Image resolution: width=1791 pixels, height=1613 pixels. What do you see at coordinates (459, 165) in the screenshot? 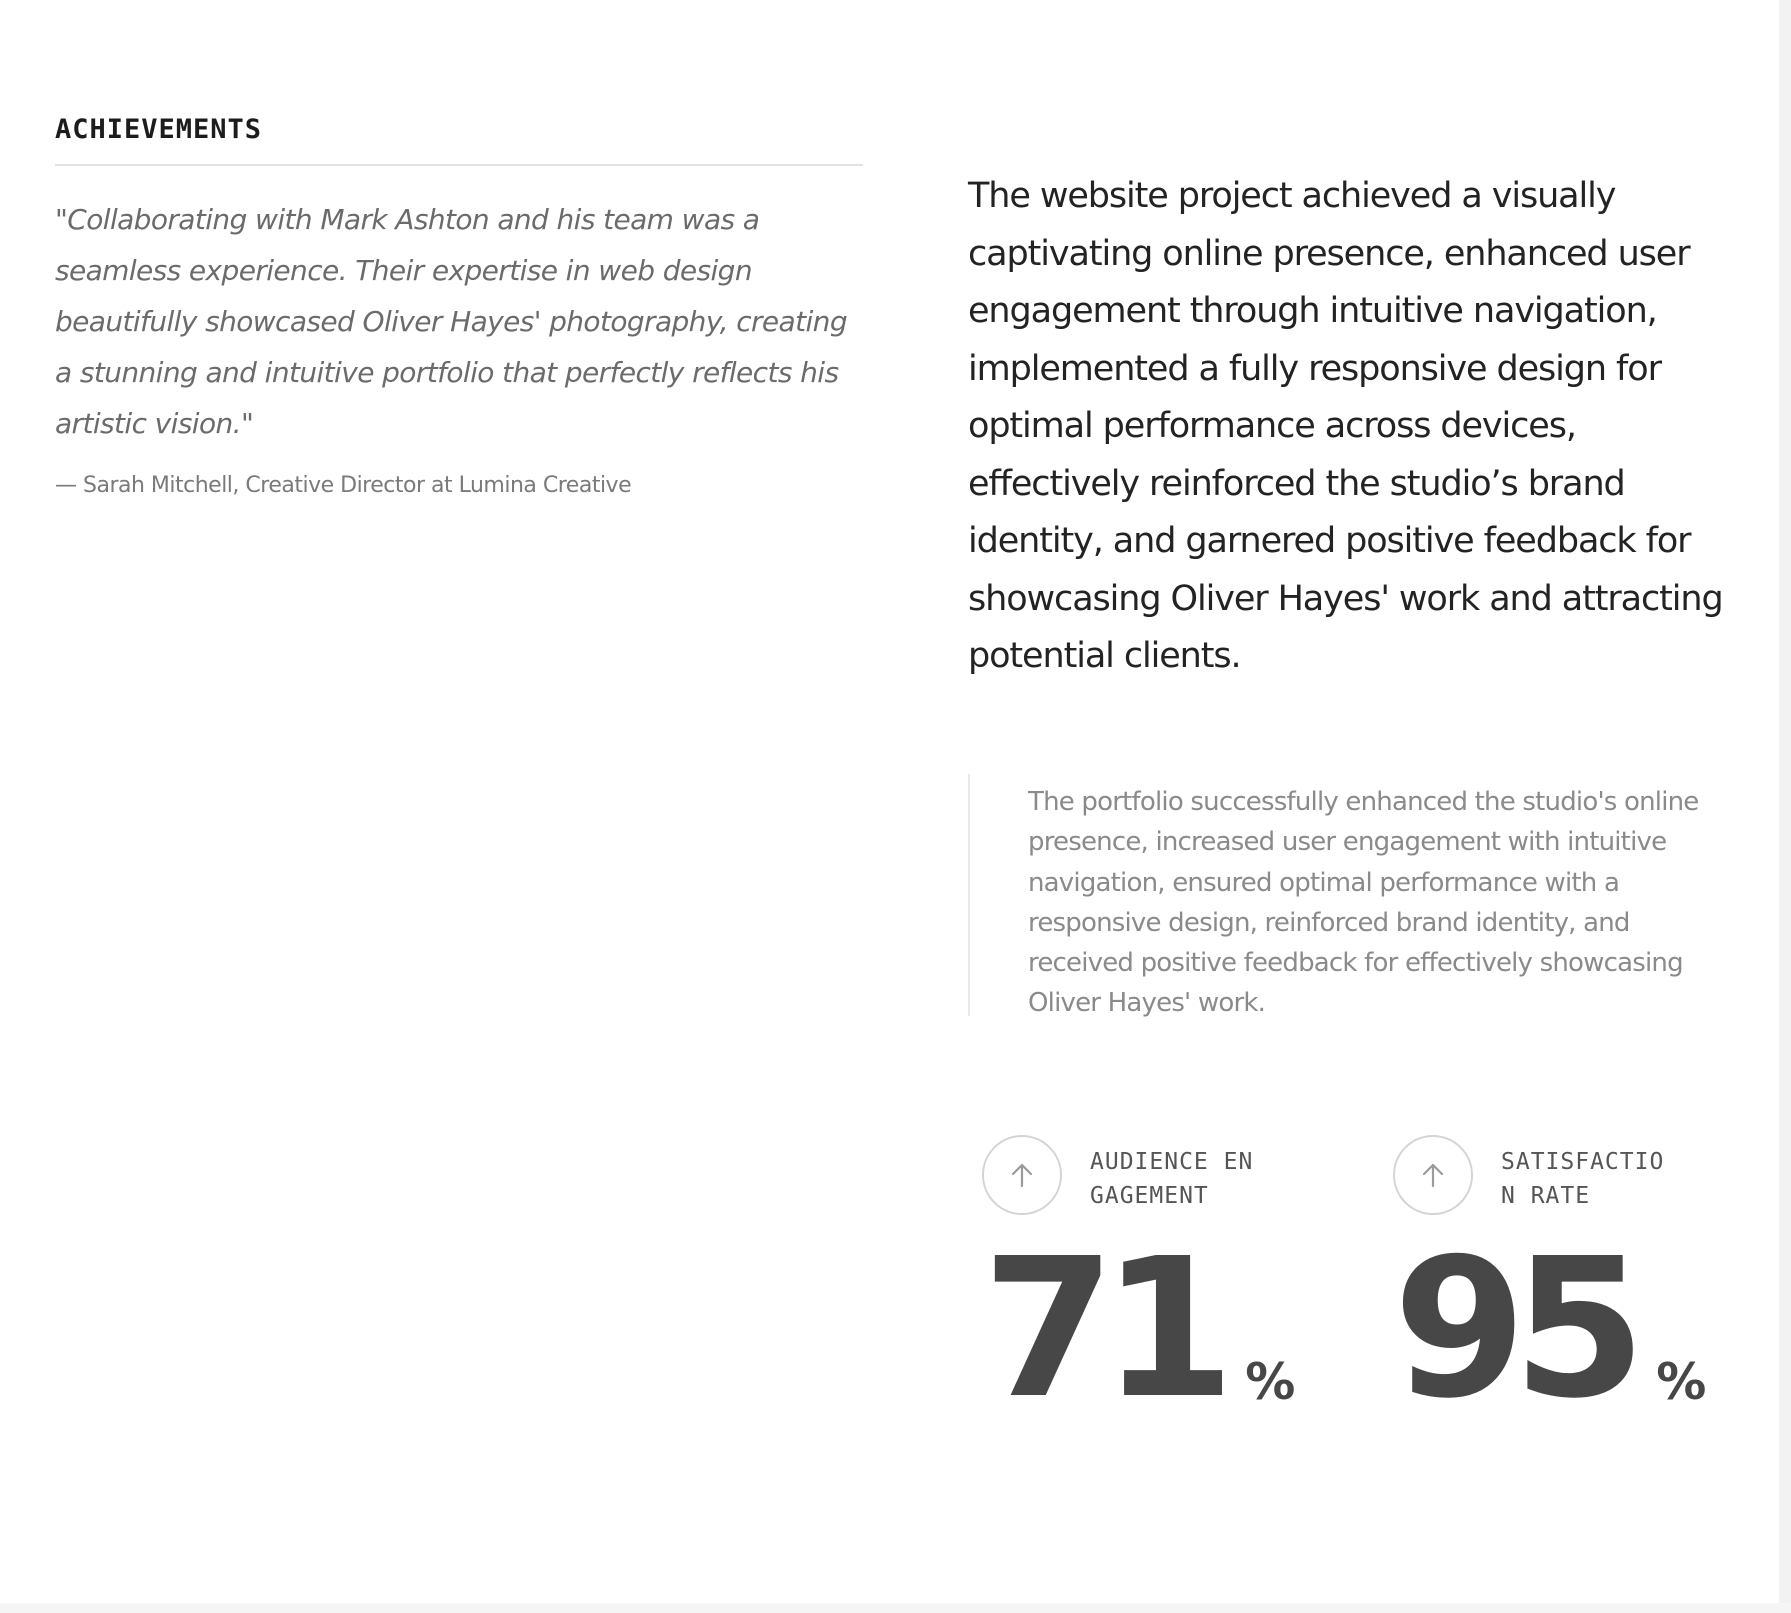
I see `section-divider` at bounding box center [459, 165].